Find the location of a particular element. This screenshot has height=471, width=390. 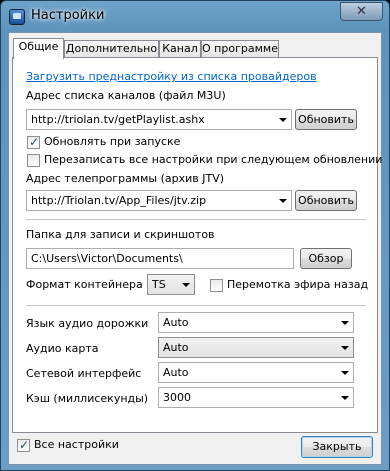

update-on-start-label: Обновлять при запуске is located at coordinates (112, 141).